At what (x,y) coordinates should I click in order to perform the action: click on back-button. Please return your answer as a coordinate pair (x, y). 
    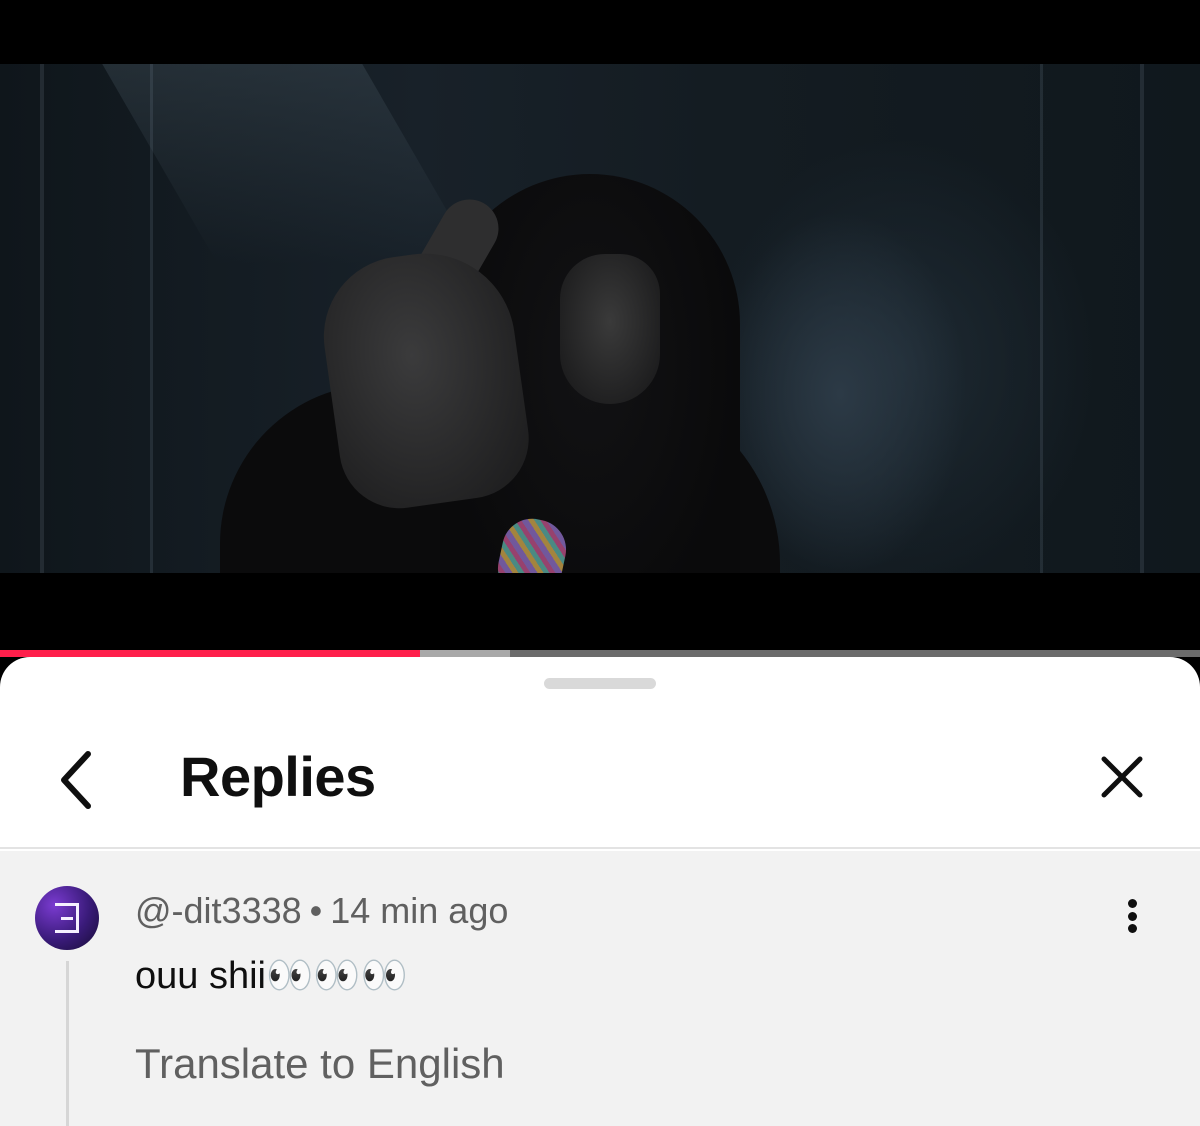
    Looking at the image, I should click on (76, 780).